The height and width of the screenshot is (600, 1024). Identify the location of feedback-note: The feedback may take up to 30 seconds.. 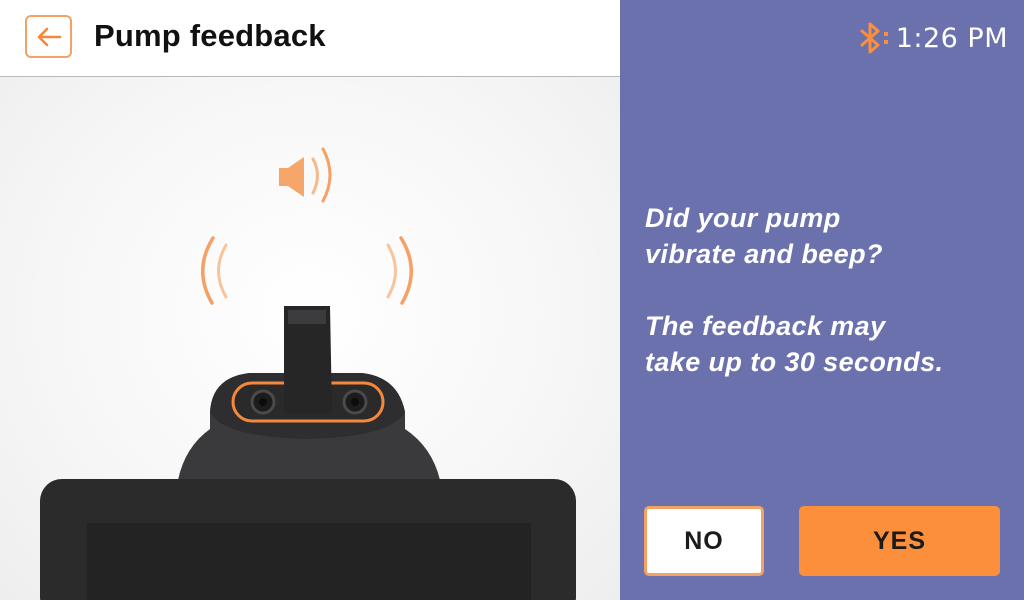
(794, 344).